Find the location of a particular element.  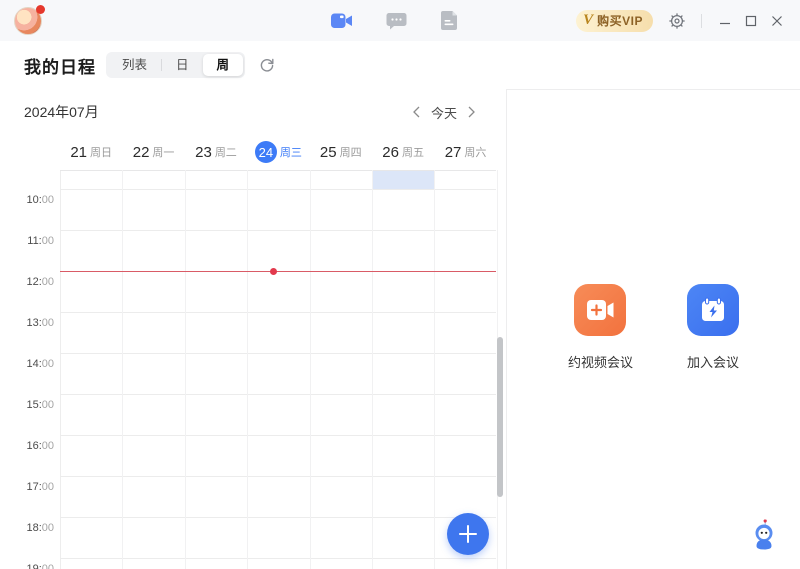

month-title: 2024年07月 is located at coordinates (61, 112).